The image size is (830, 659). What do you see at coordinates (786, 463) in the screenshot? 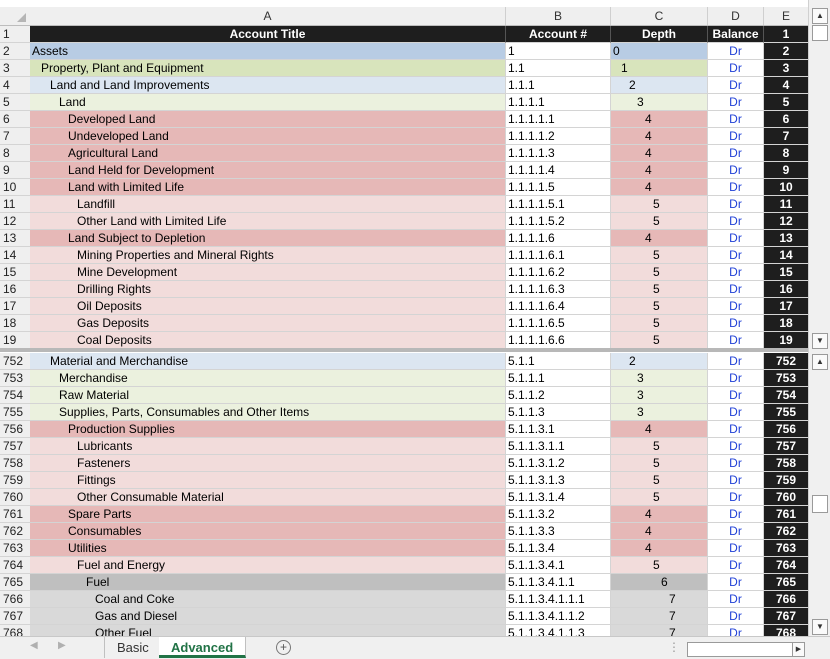
I see `e-value-cell: 758` at bounding box center [786, 463].